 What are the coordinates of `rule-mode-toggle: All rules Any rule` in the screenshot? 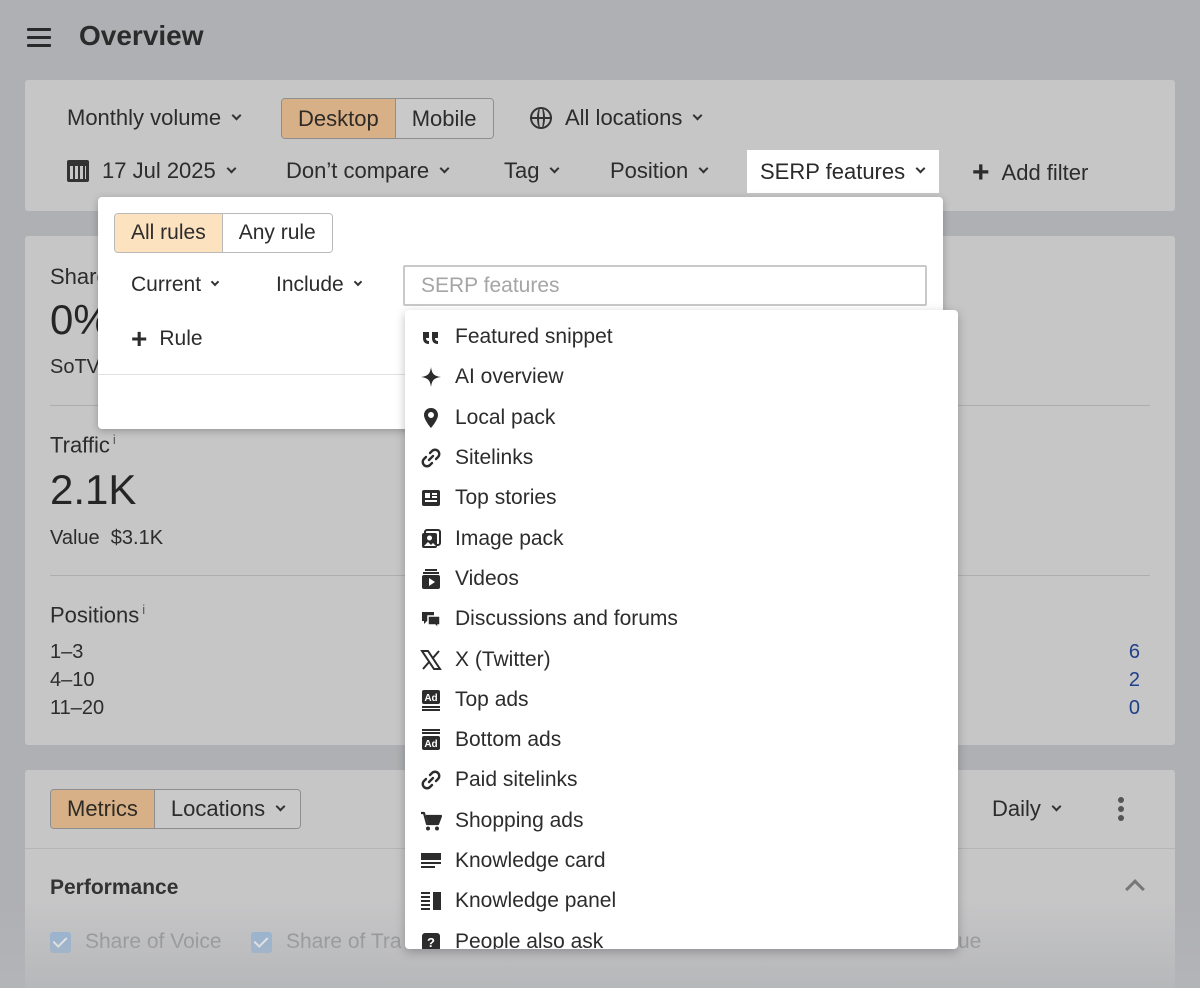 It's located at (223, 233).